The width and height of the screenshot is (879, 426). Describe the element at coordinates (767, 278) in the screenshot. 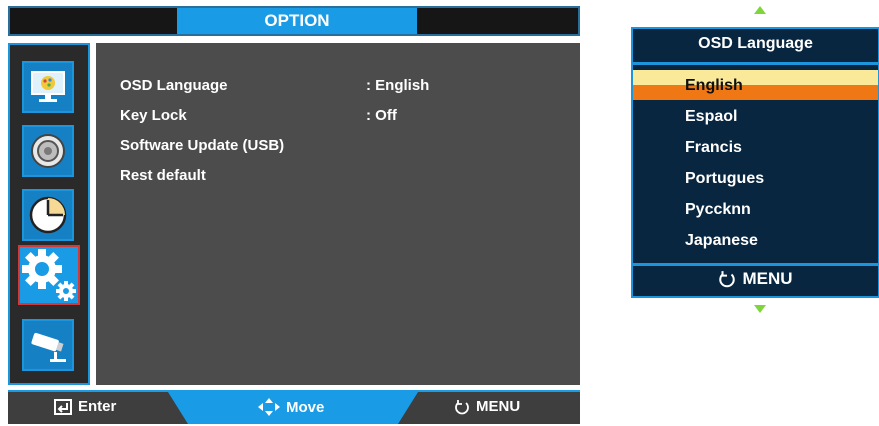

I see `popup-menu-label: MENU` at that location.